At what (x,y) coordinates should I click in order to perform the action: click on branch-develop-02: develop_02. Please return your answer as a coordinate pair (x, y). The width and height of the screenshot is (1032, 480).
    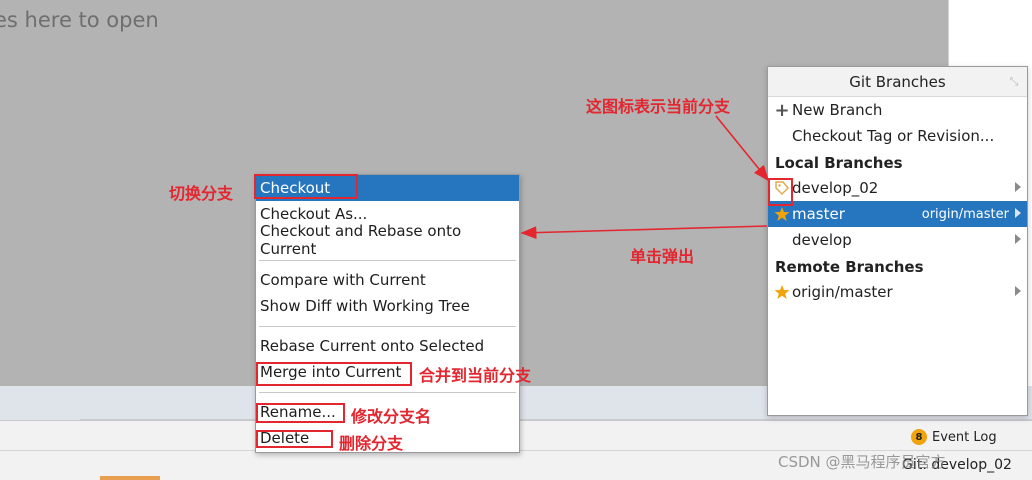
    Looking at the image, I should click on (897, 188).